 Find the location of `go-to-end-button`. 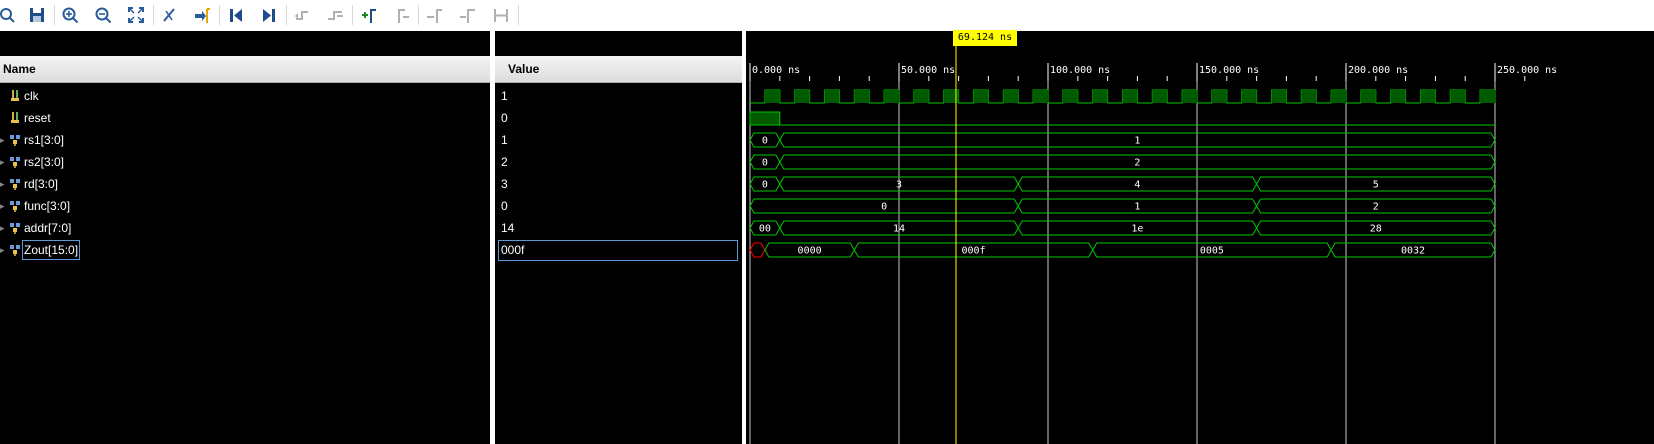

go-to-end-button is located at coordinates (269, 15).